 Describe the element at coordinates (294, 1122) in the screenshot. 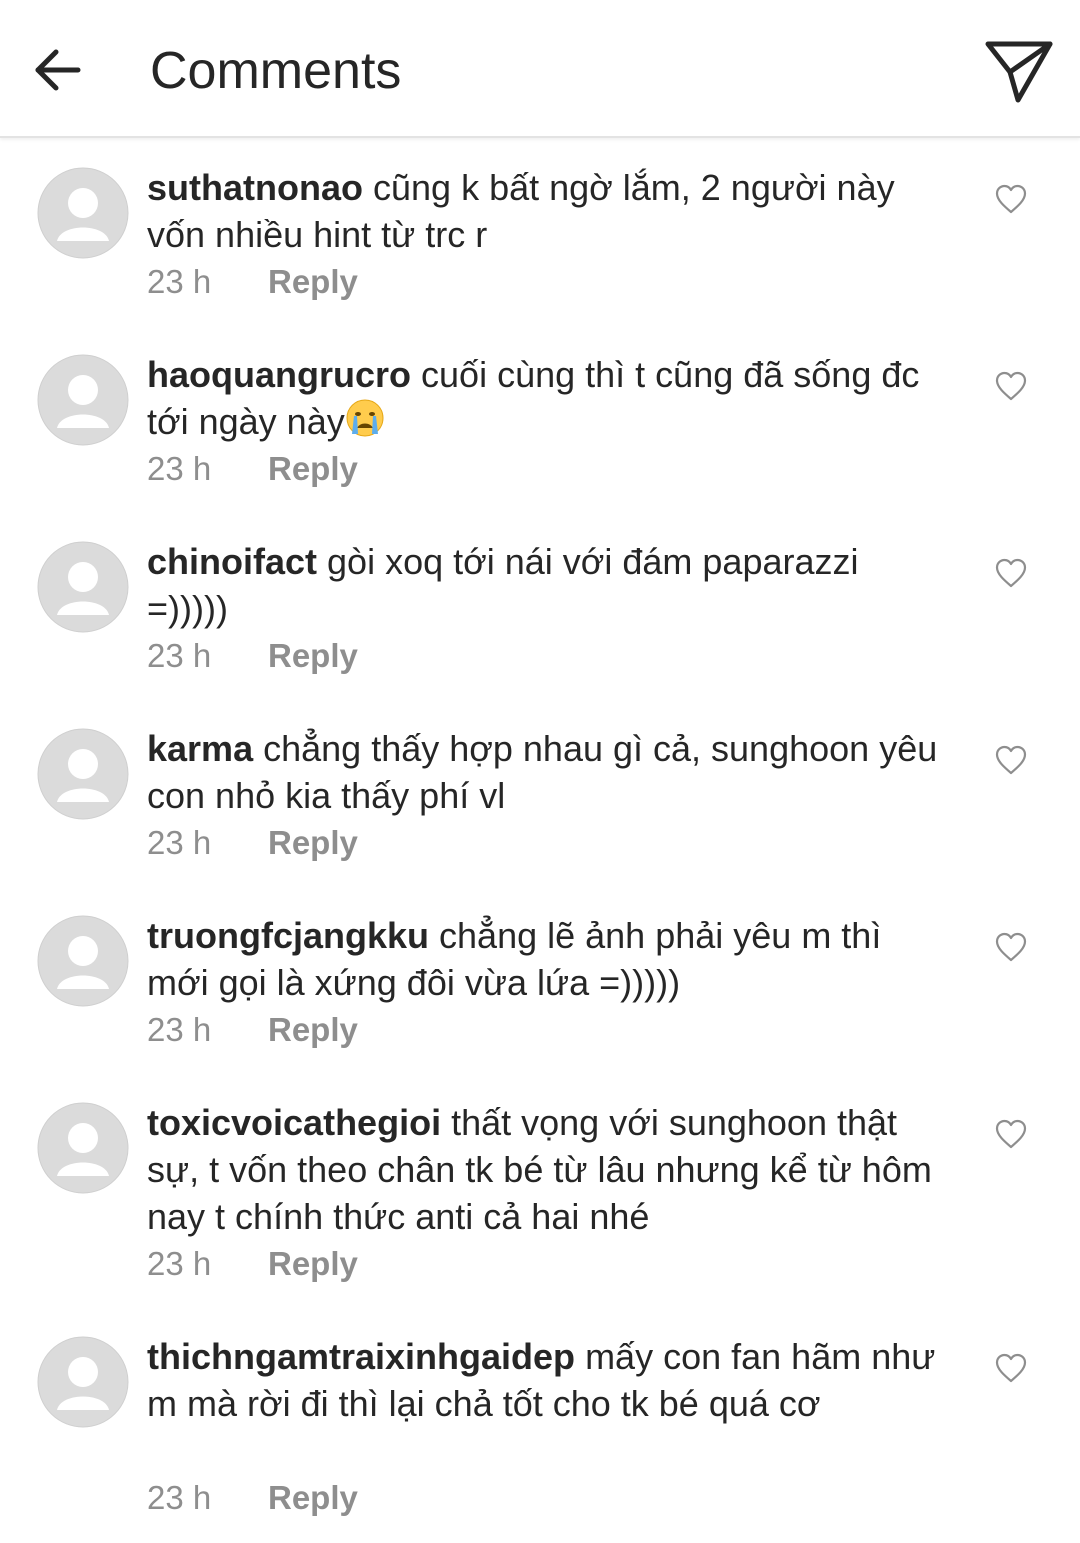

I see `comment-username: toxicvoicathegioi` at that location.